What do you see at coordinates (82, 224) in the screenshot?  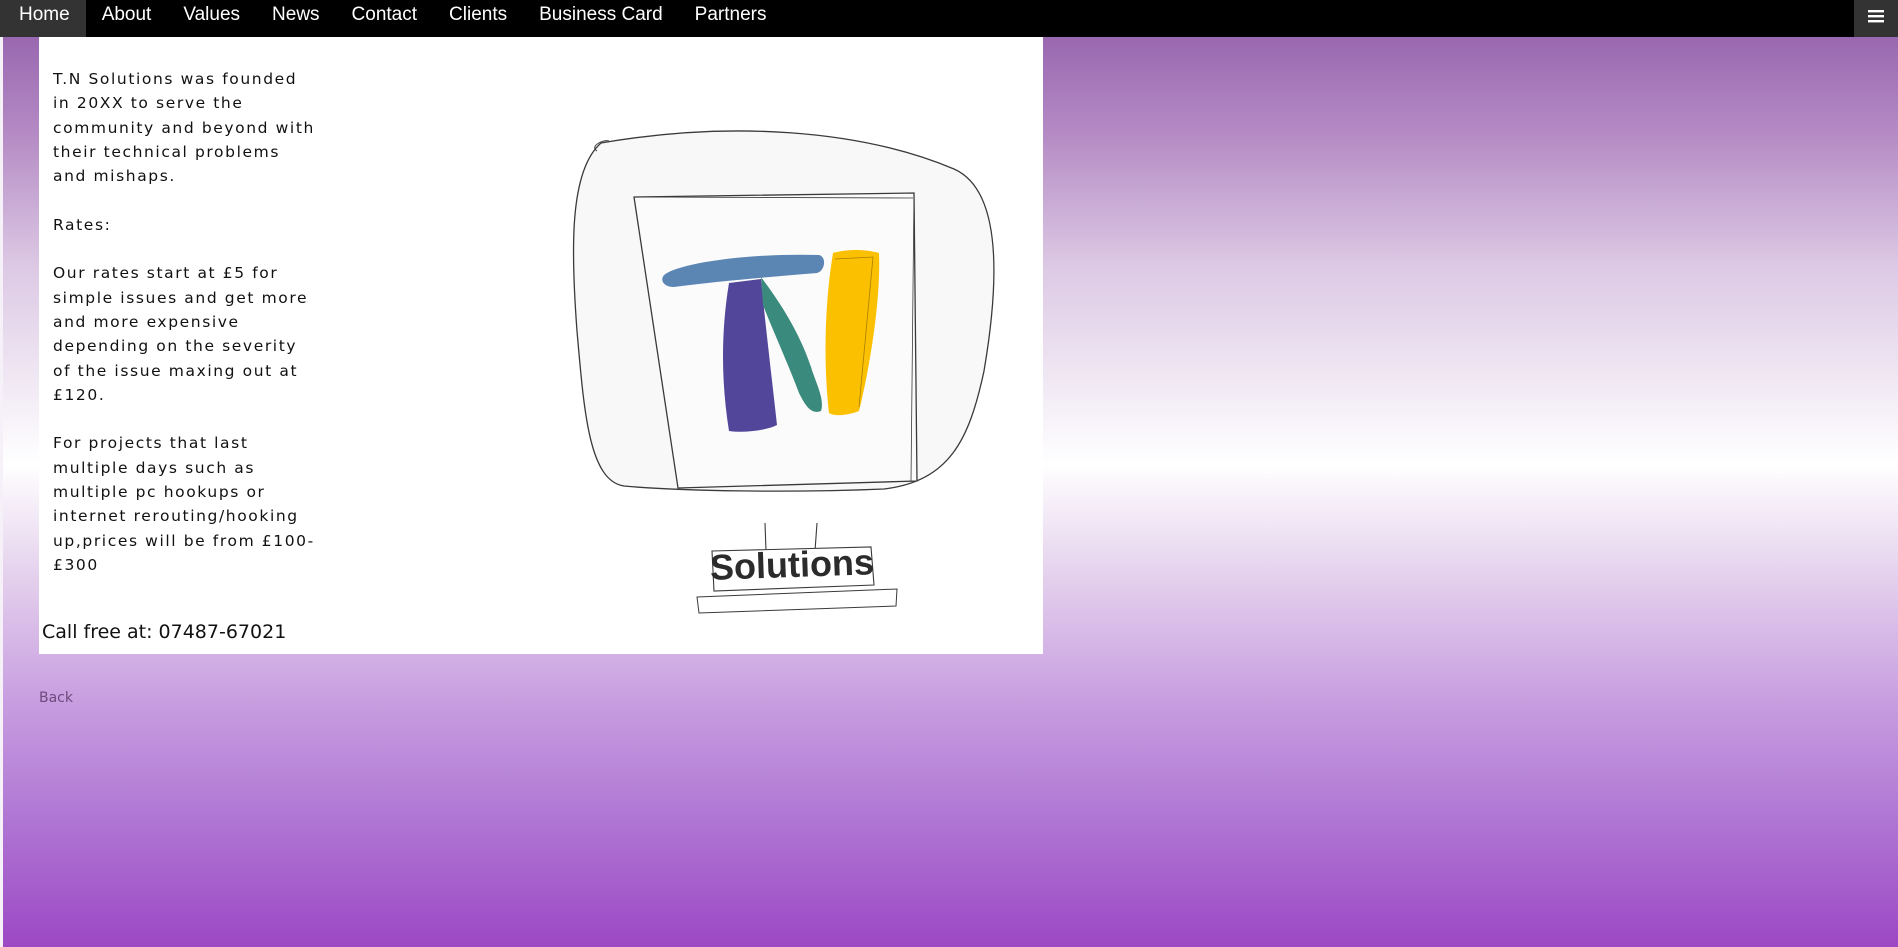 I see `rates-heading: Rates:` at bounding box center [82, 224].